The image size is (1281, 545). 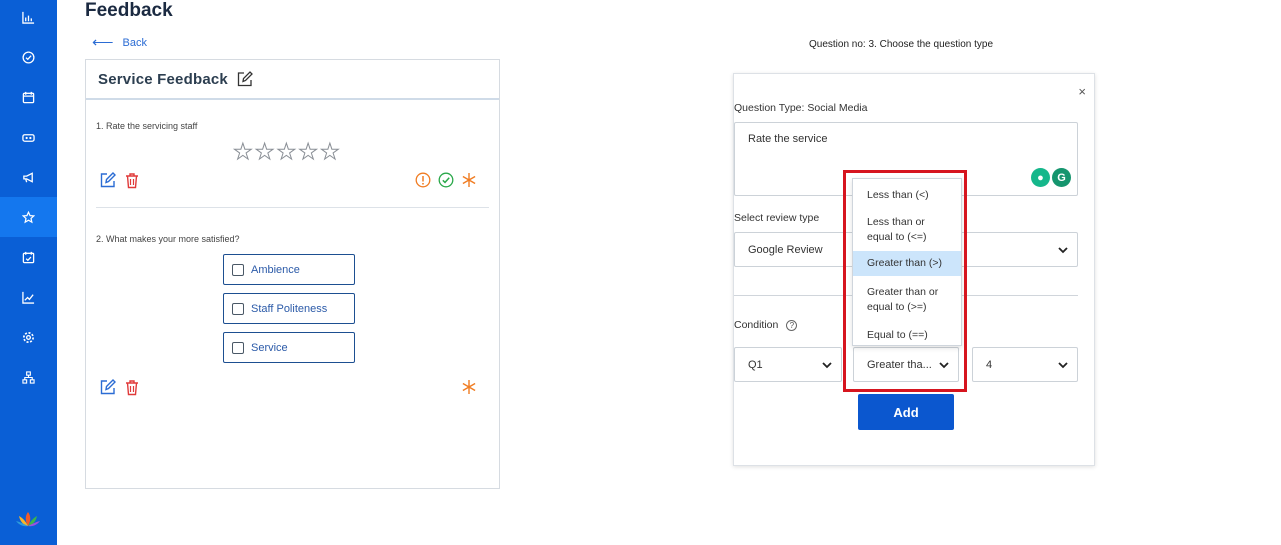 What do you see at coordinates (792, 325) in the screenshot?
I see `help-icon: ?` at bounding box center [792, 325].